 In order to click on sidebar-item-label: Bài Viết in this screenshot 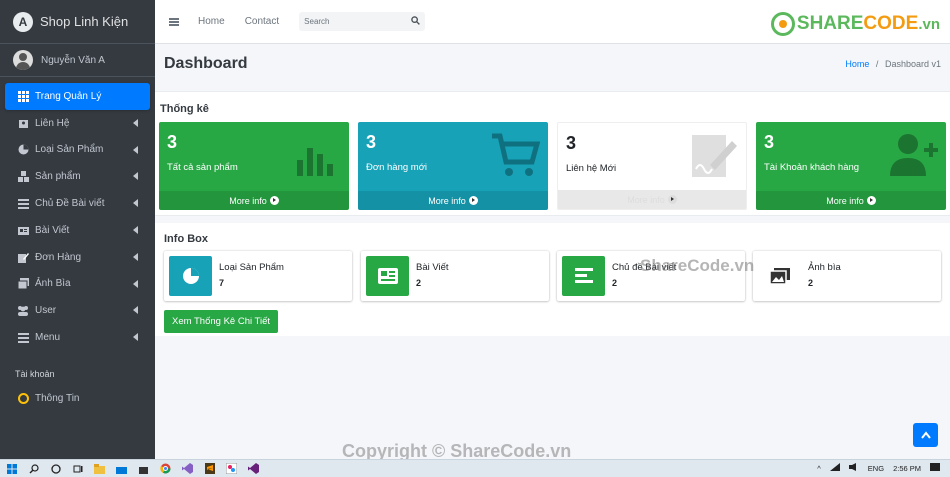, I will do `click(52, 230)`.